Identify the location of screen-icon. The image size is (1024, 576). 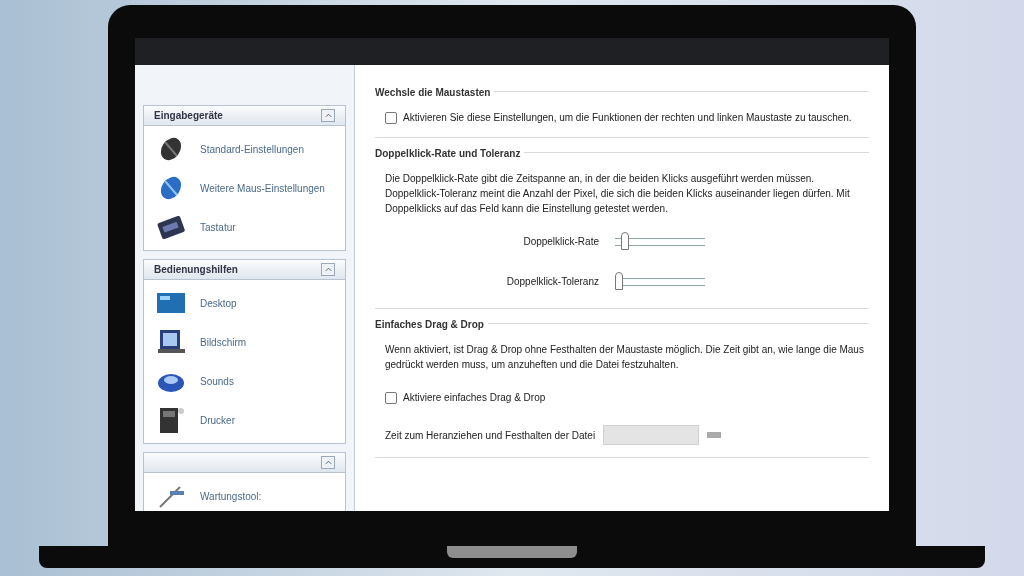
(171, 303).